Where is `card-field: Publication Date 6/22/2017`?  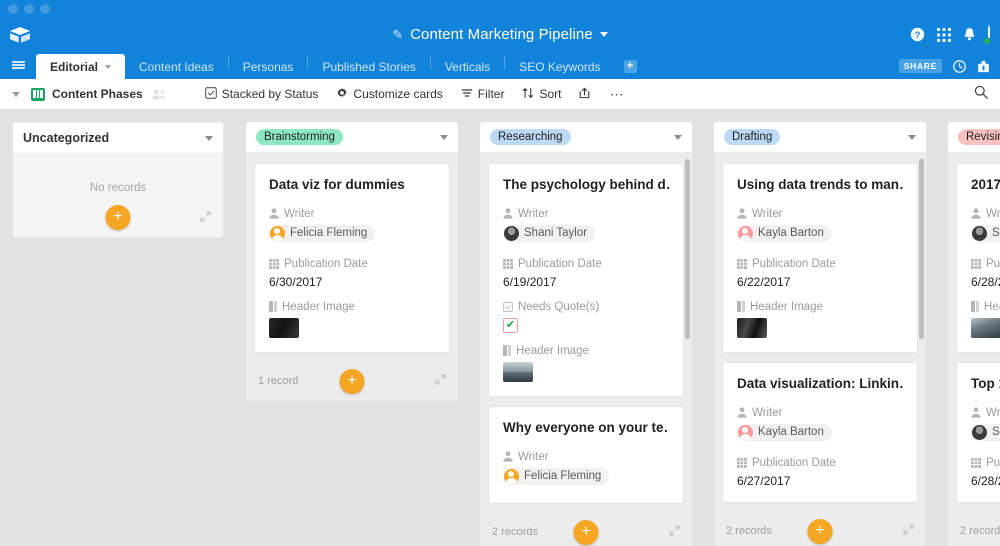
card-field: Publication Date 6/22/2017 is located at coordinates (820, 273).